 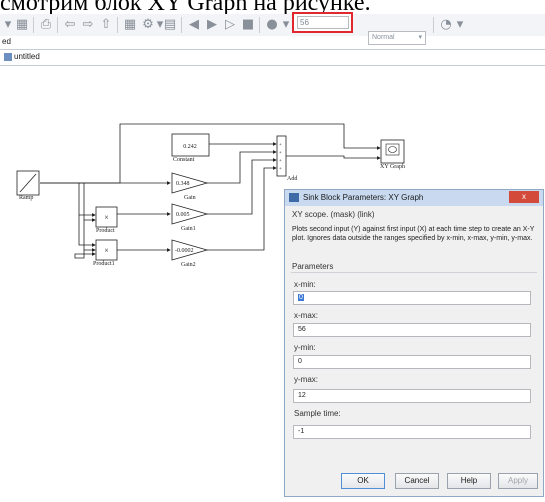 I want to click on signal-to-product-b, so click(x=89, y=202).